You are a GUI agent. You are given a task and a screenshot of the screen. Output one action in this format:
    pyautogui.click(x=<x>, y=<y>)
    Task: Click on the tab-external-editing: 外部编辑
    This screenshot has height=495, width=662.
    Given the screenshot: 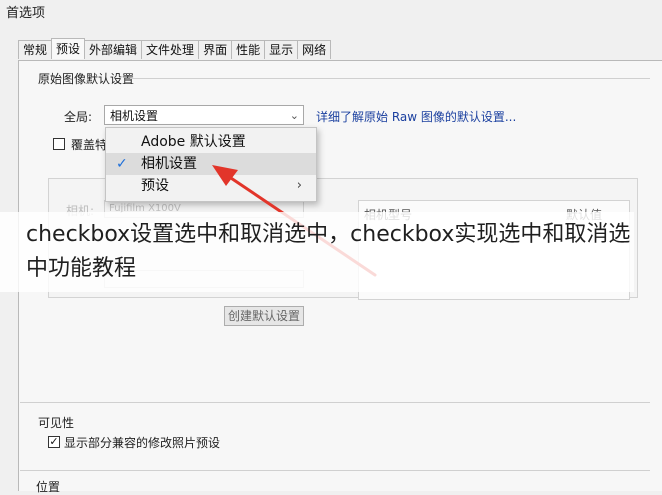 What is the action you would take?
    pyautogui.click(x=113, y=49)
    